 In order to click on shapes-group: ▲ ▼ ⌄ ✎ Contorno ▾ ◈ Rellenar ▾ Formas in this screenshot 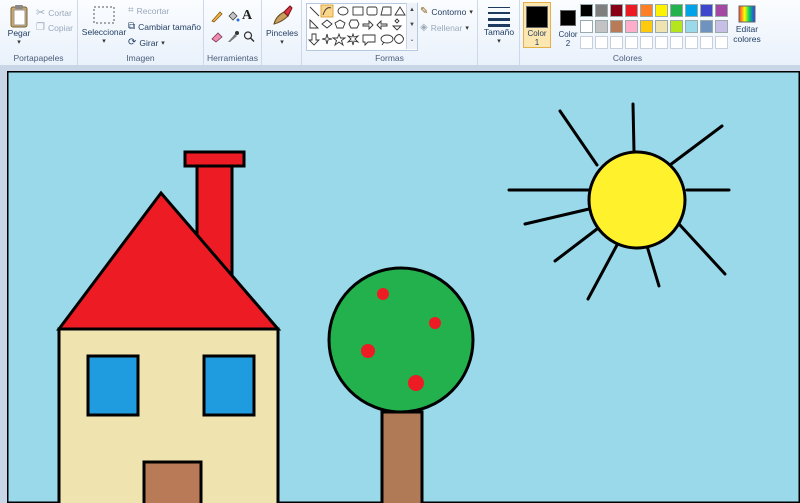, I will do `click(390, 32)`.